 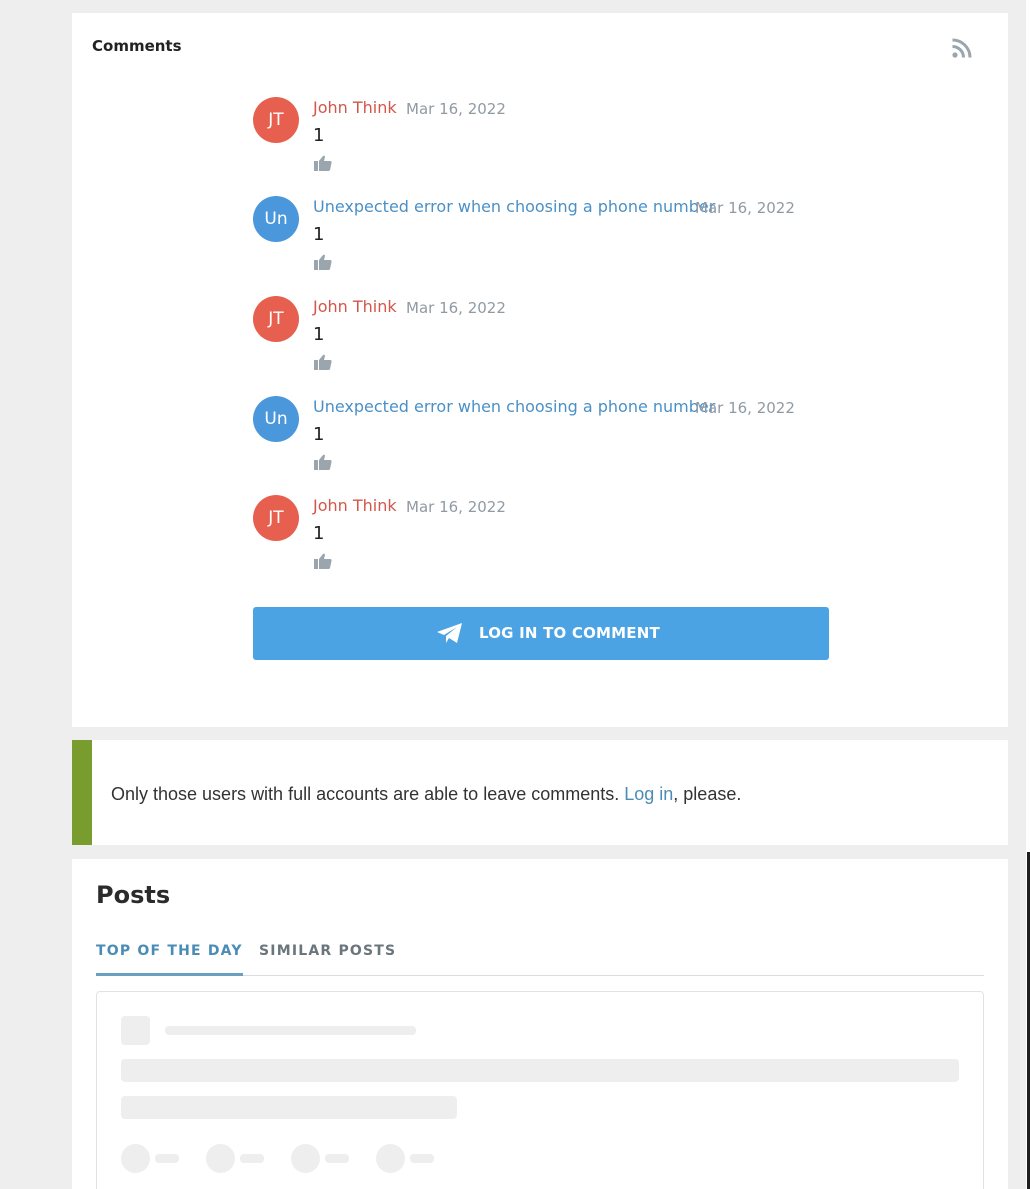 I want to click on skeleton-title, so click(x=540, y=1070).